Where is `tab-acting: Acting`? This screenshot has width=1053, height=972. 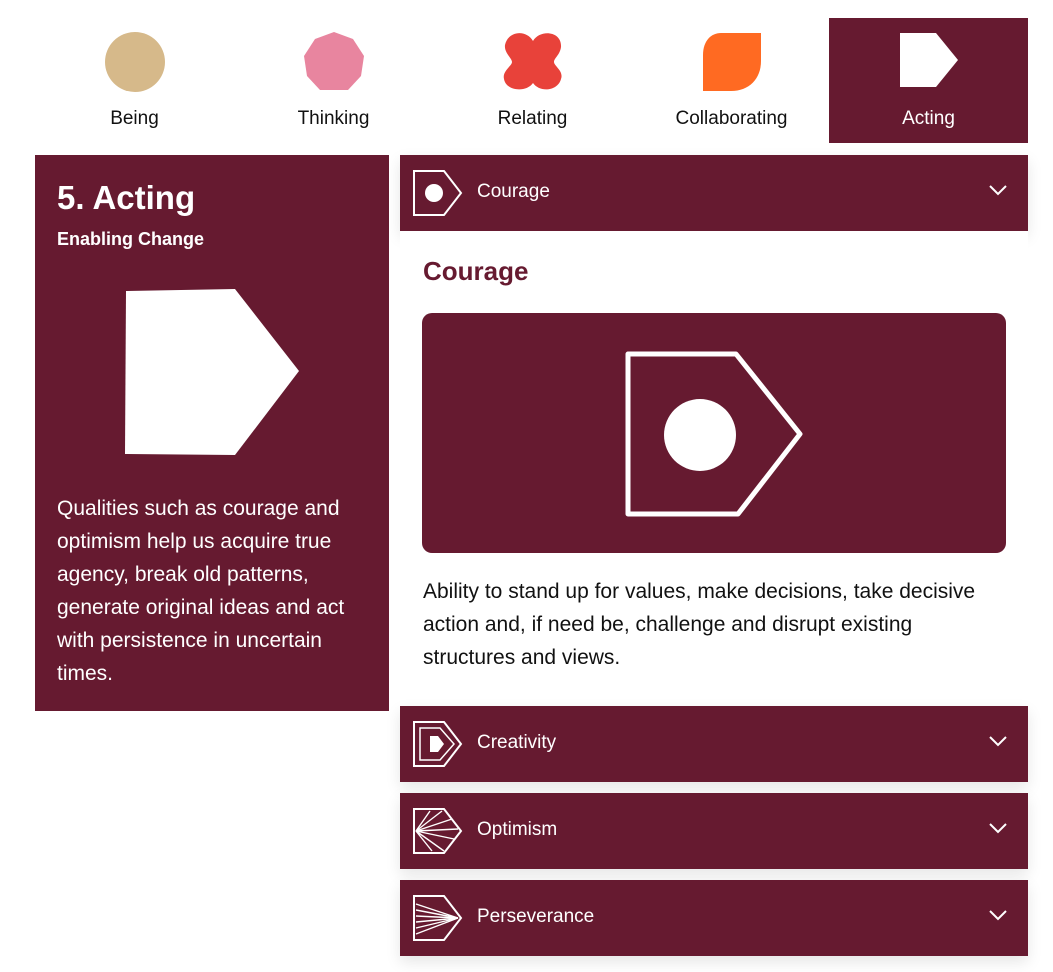
tab-acting: Acting is located at coordinates (928, 80).